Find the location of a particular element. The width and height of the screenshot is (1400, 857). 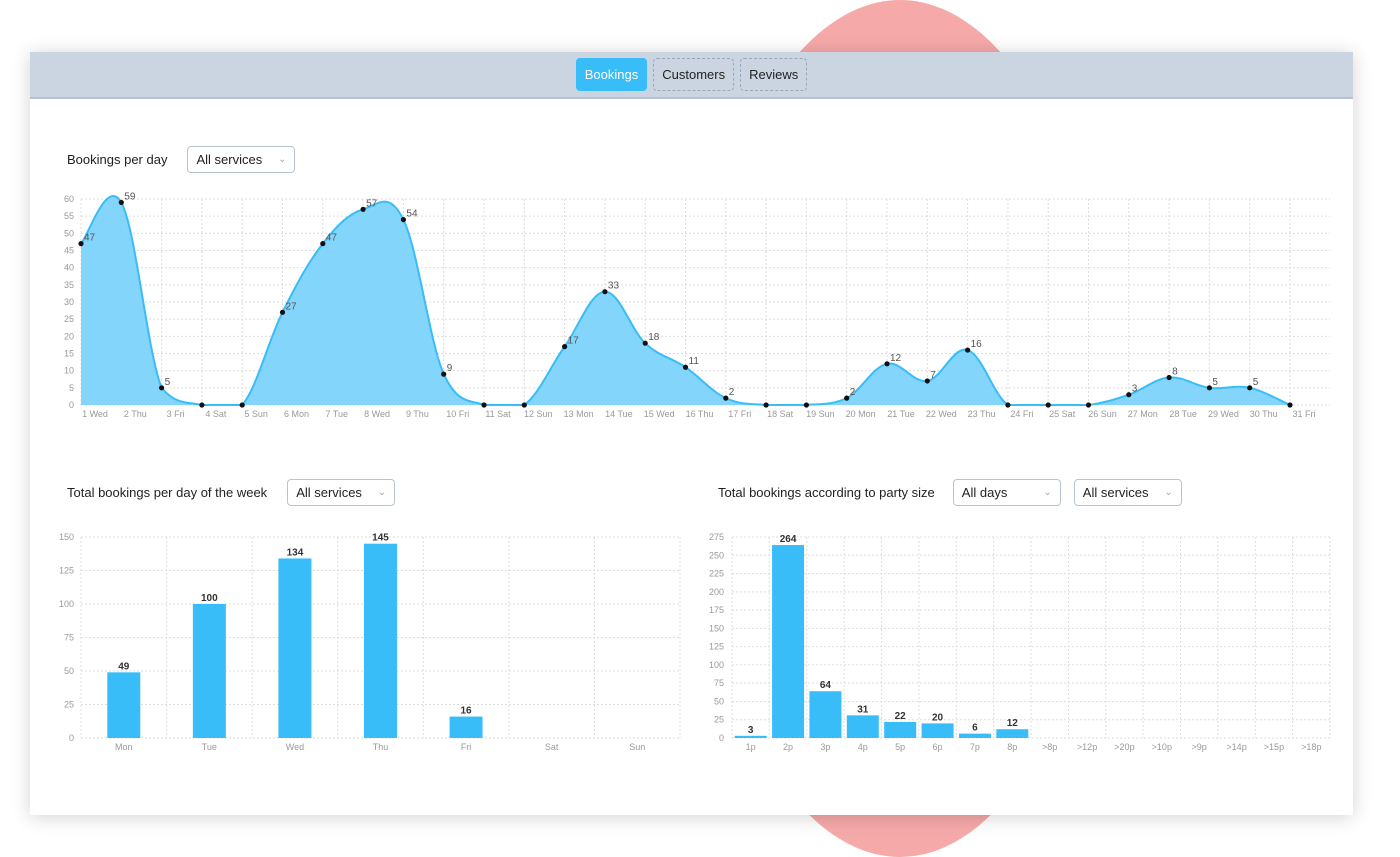

x-tick-label: 19 Sun is located at coordinates (820, 414).